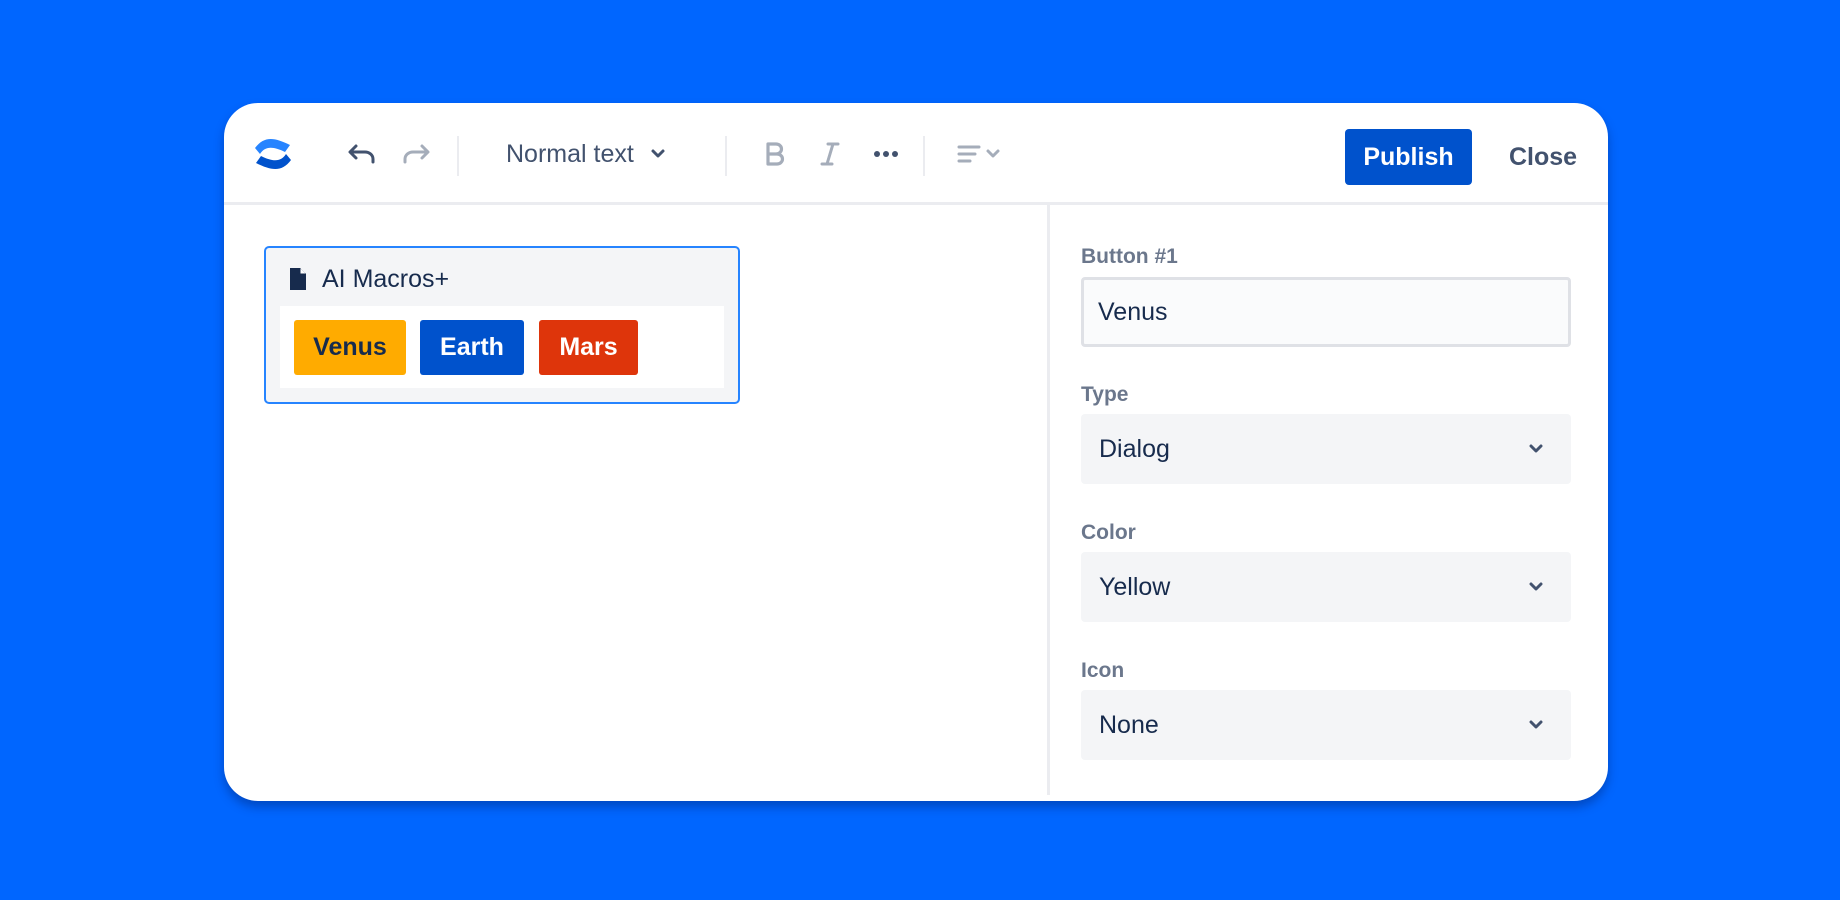 The image size is (1840, 900). Describe the element at coordinates (1326, 725) in the screenshot. I see `icon-select: None` at that location.